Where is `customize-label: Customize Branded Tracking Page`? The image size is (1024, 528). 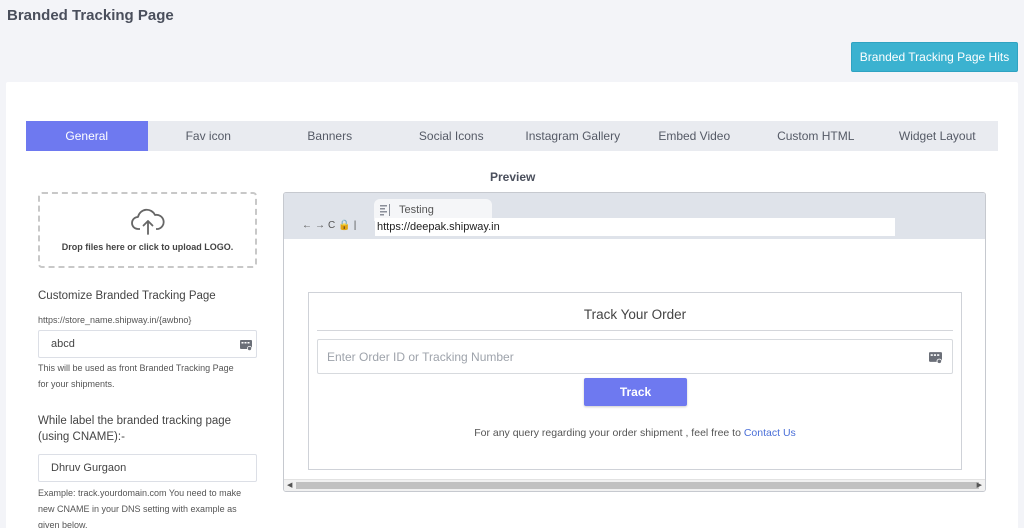 customize-label: Customize Branded Tracking Page is located at coordinates (127, 296).